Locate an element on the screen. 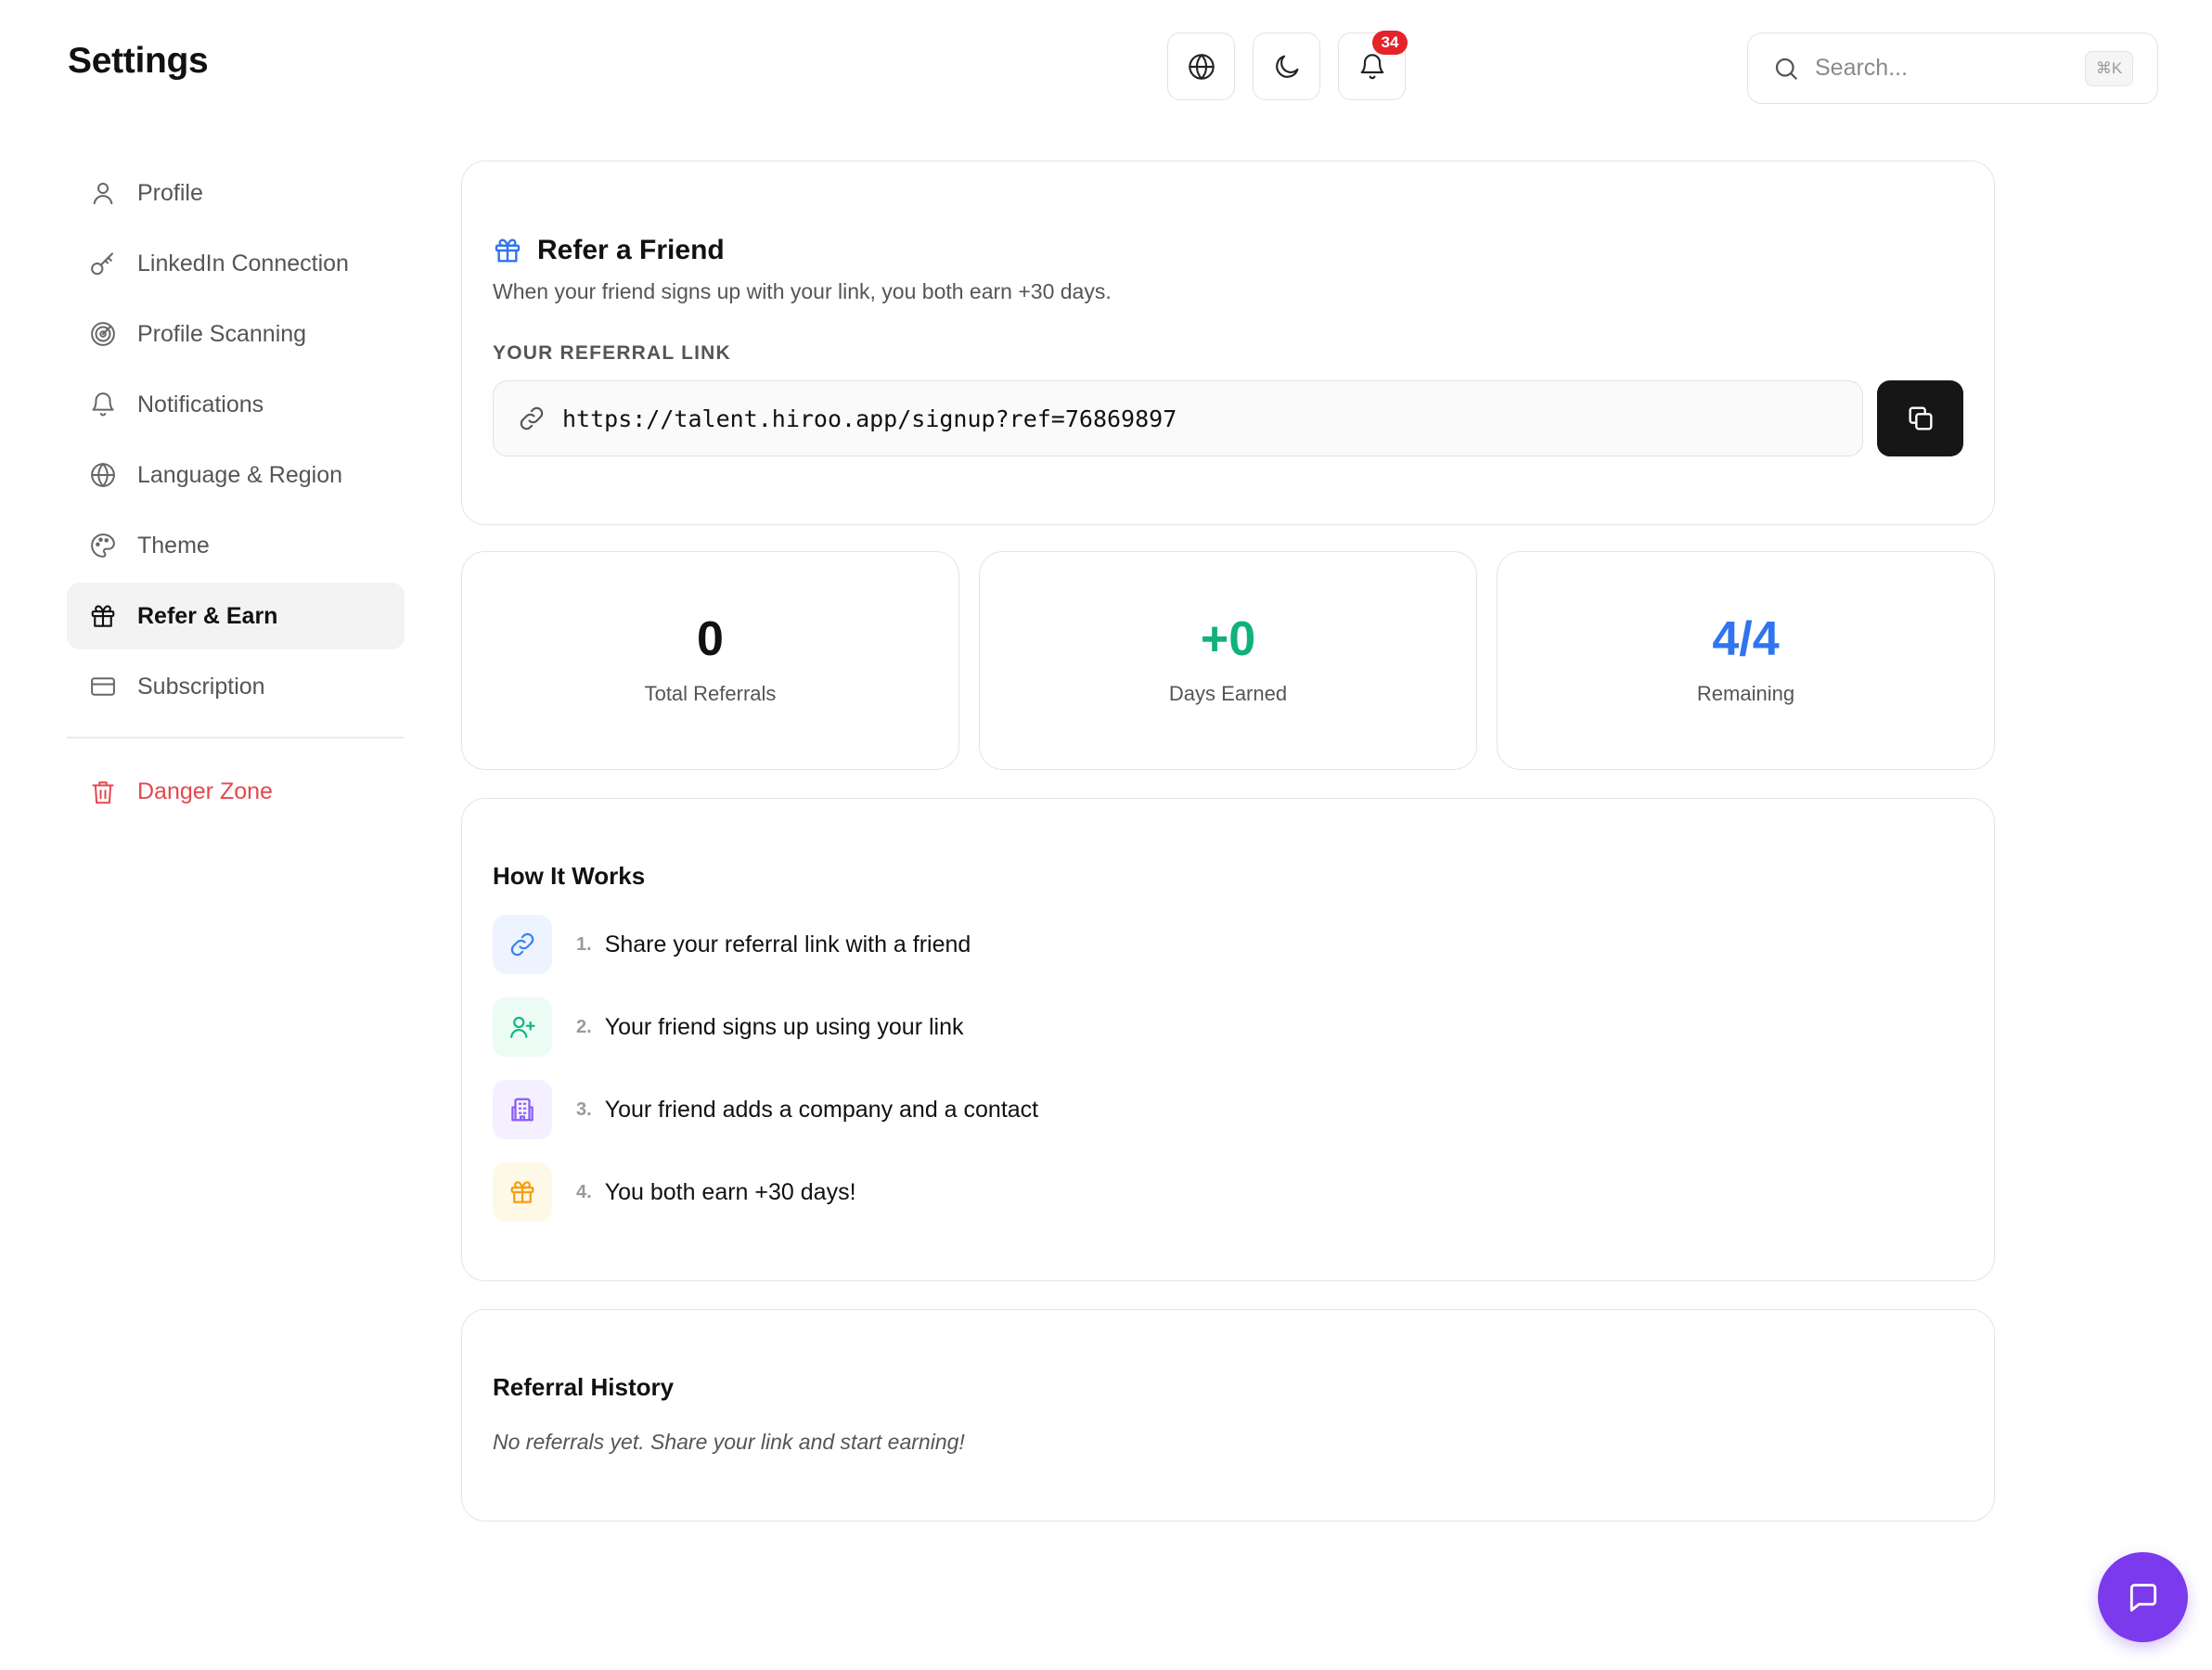  sidebar-item-label: Profile Scanning is located at coordinates (222, 333).